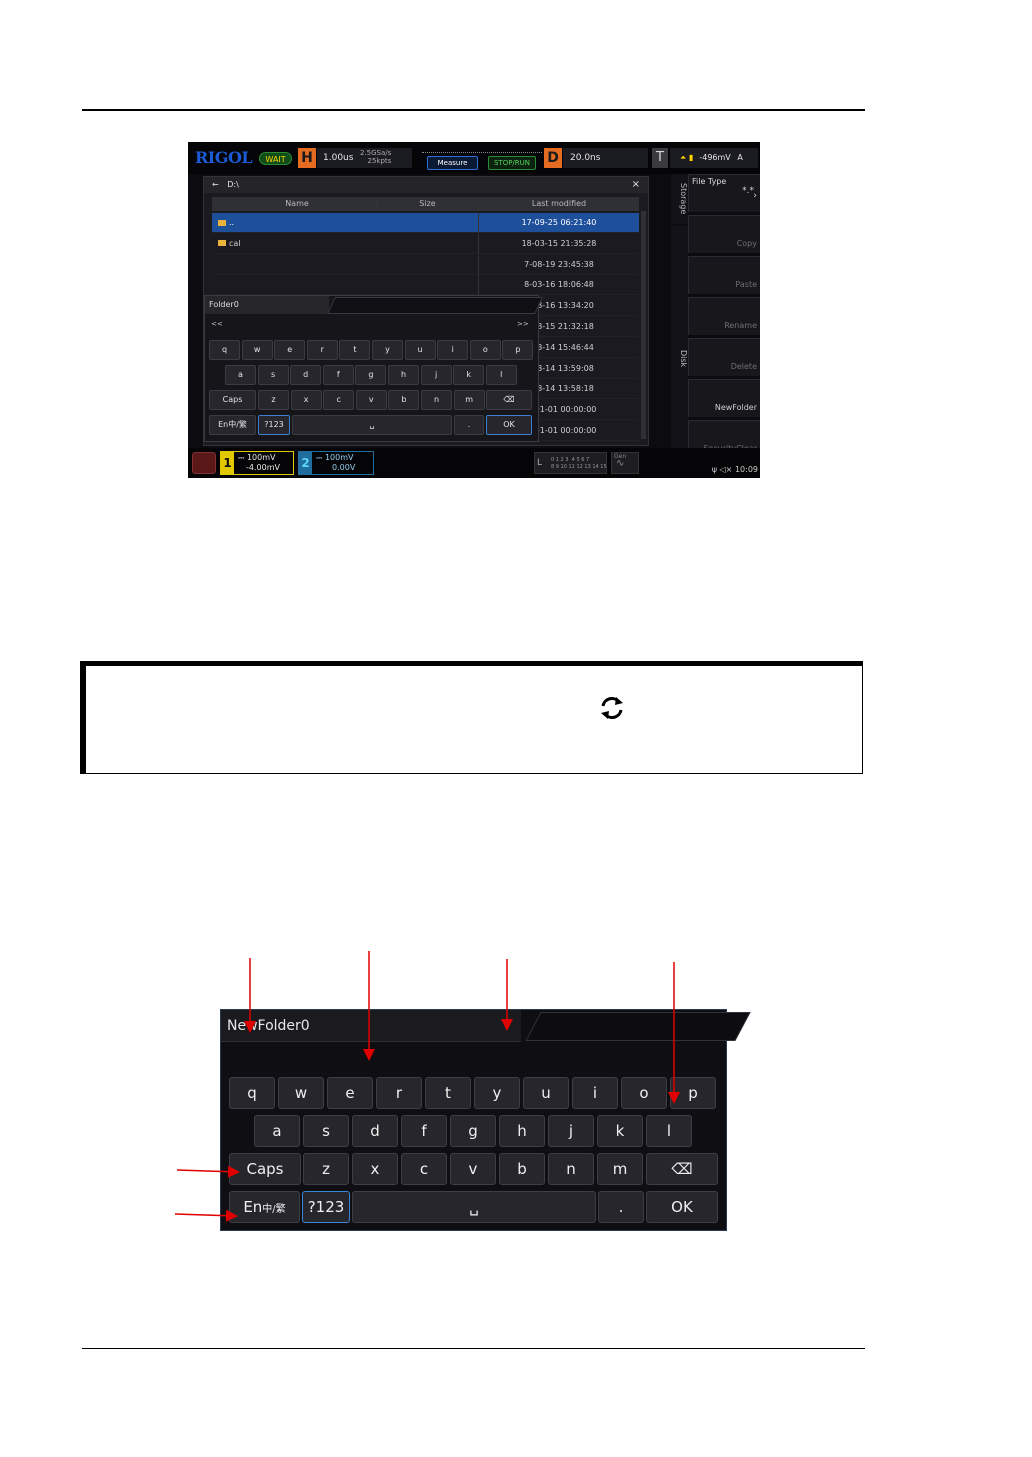 The width and height of the screenshot is (1032, 1457). Describe the element at coordinates (679, 199) in the screenshot. I see `tab-storage: Storage` at that location.